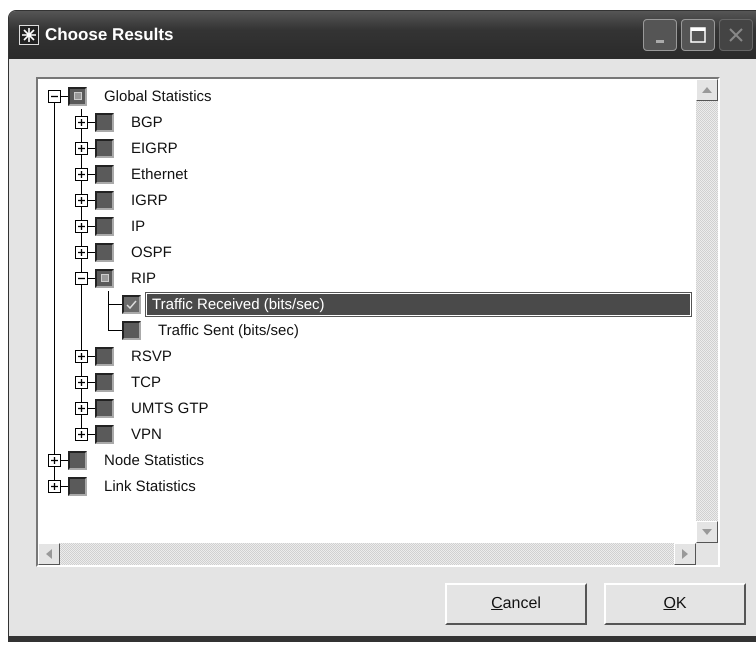 Image resolution: width=756 pixels, height=648 pixels. What do you see at coordinates (109, 35) in the screenshot?
I see `window-title: Choose Results` at bounding box center [109, 35].